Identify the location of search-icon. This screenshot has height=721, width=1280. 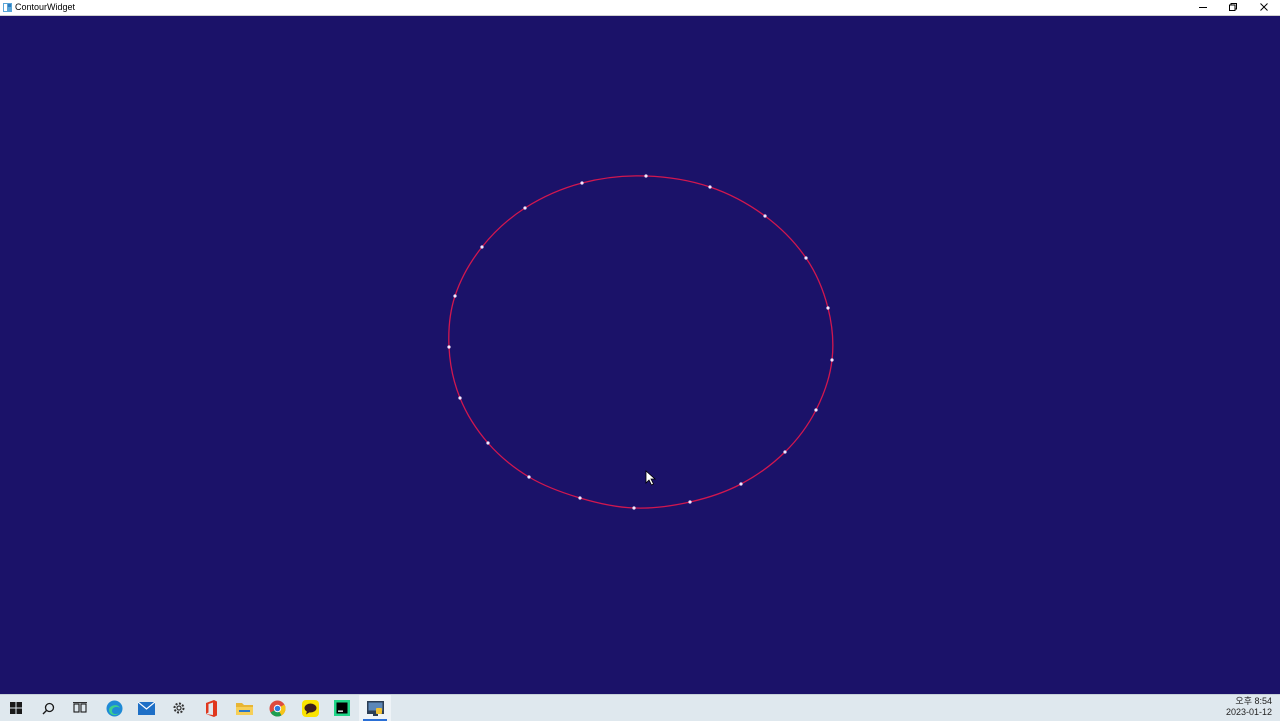
(48, 708).